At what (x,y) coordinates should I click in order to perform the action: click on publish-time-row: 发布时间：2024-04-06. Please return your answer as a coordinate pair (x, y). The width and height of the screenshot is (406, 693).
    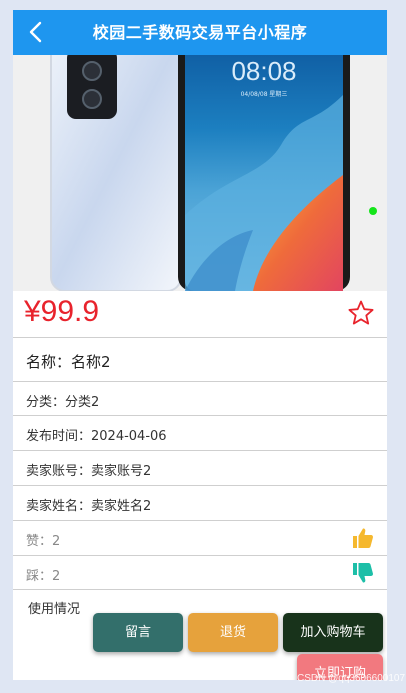
    Looking at the image, I should click on (200, 432).